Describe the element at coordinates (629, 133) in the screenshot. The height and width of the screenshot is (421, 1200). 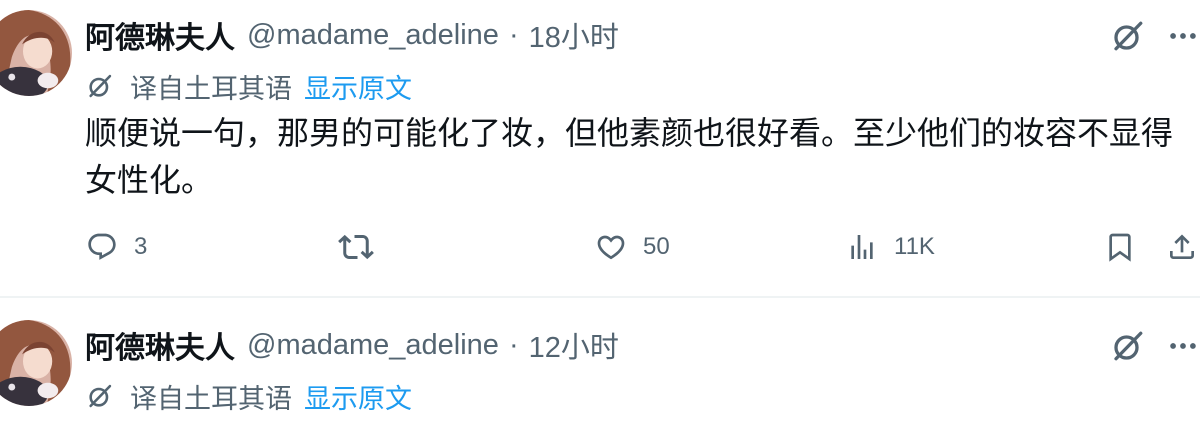
I see `tweet-text-line: 顺便说一句，那男的可能化了妆，但他素颜也很好看。至少他们的妆容不显得` at that location.